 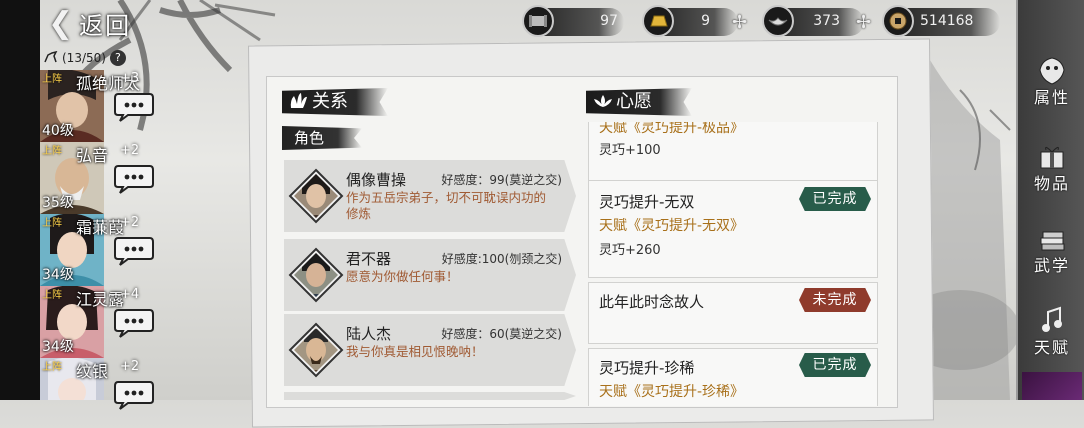 I want to click on wish-title: 此年此时念故人, so click(x=652, y=302).